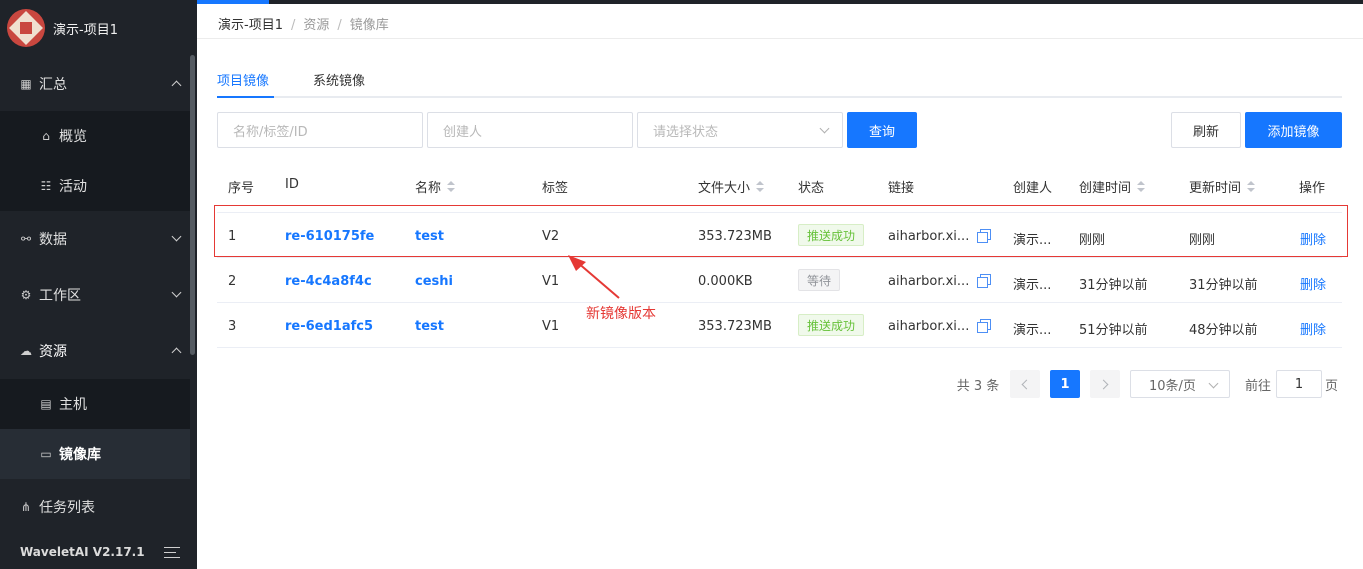 The image size is (1363, 569). What do you see at coordinates (1065, 384) in the screenshot?
I see `page-1-button: 1` at bounding box center [1065, 384].